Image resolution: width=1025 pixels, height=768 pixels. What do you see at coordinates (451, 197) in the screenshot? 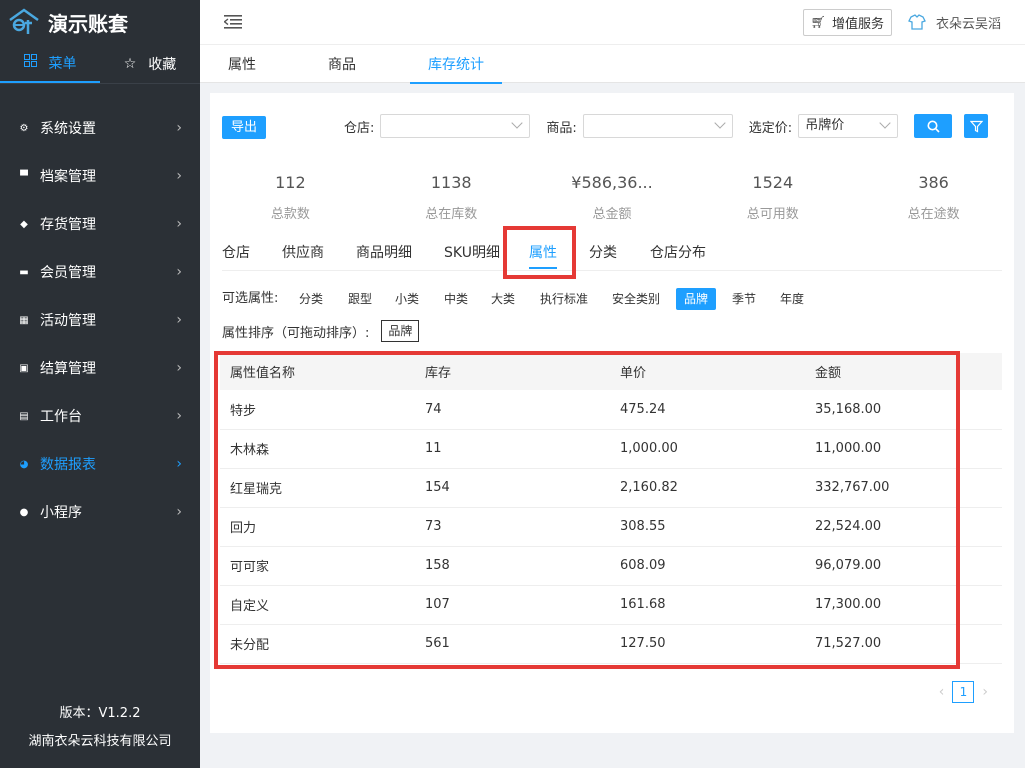
I see `stat-total-in-stock: 1138 总在库数` at bounding box center [451, 197].